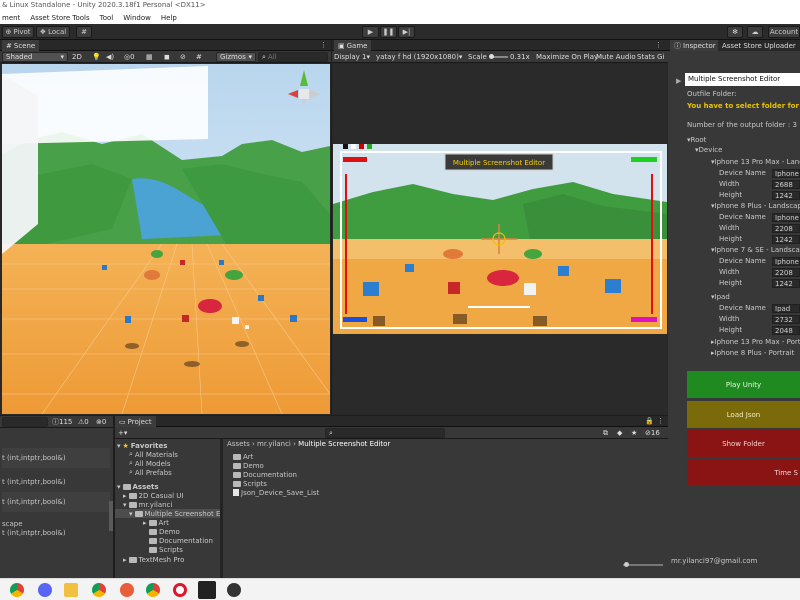 The height and width of the screenshot is (600, 800). I want to click on effects-dropdown: ▦, so click(149, 57).